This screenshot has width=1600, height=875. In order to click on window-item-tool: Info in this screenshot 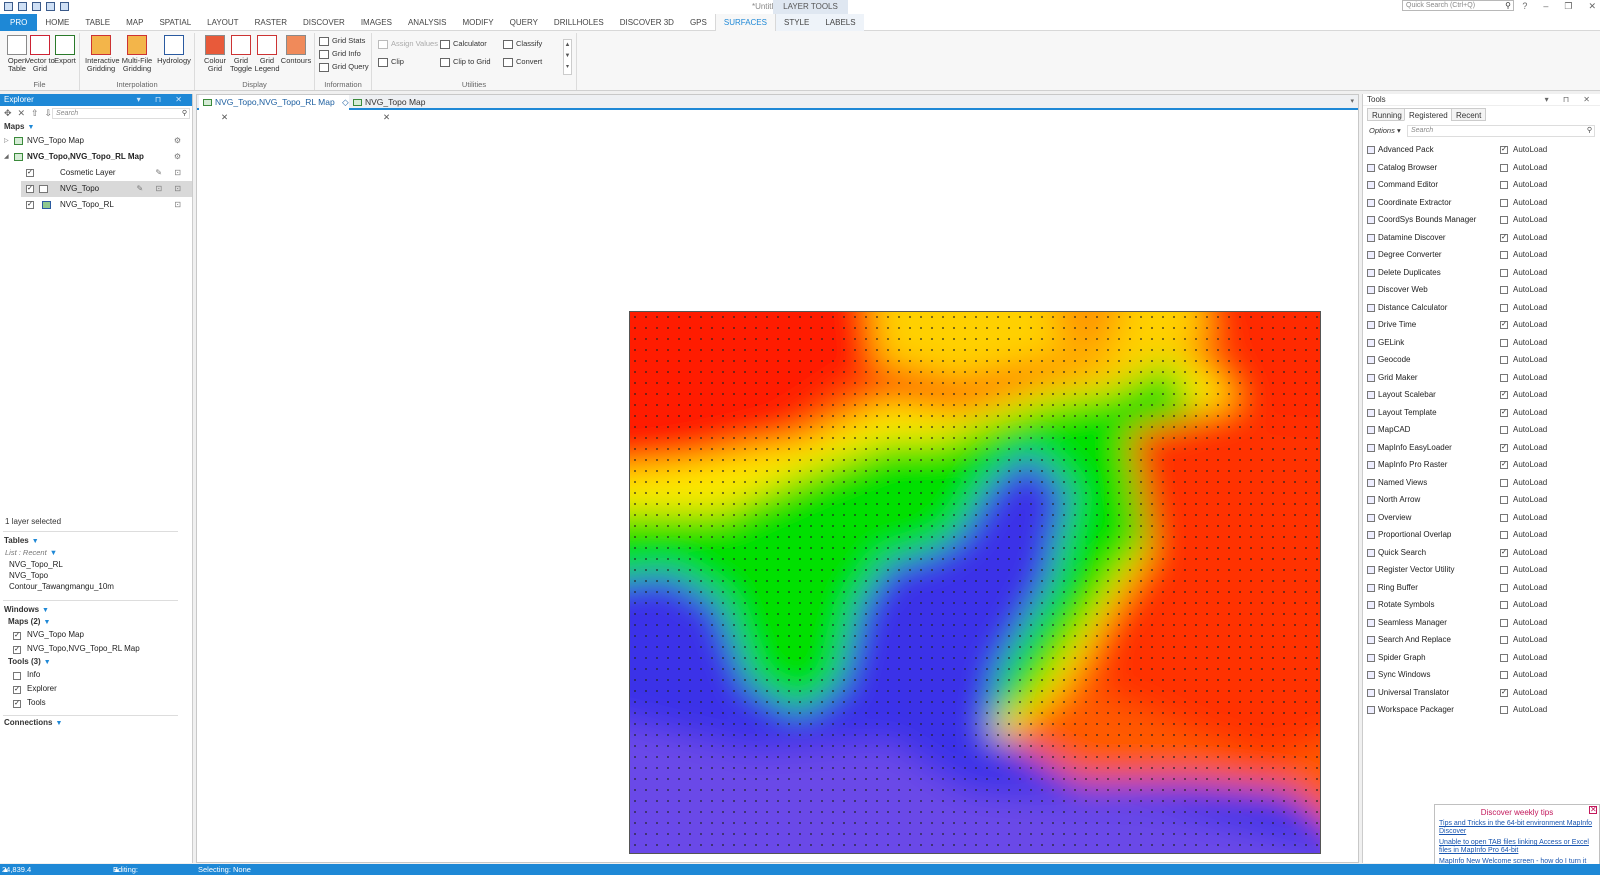, I will do `click(95, 675)`.